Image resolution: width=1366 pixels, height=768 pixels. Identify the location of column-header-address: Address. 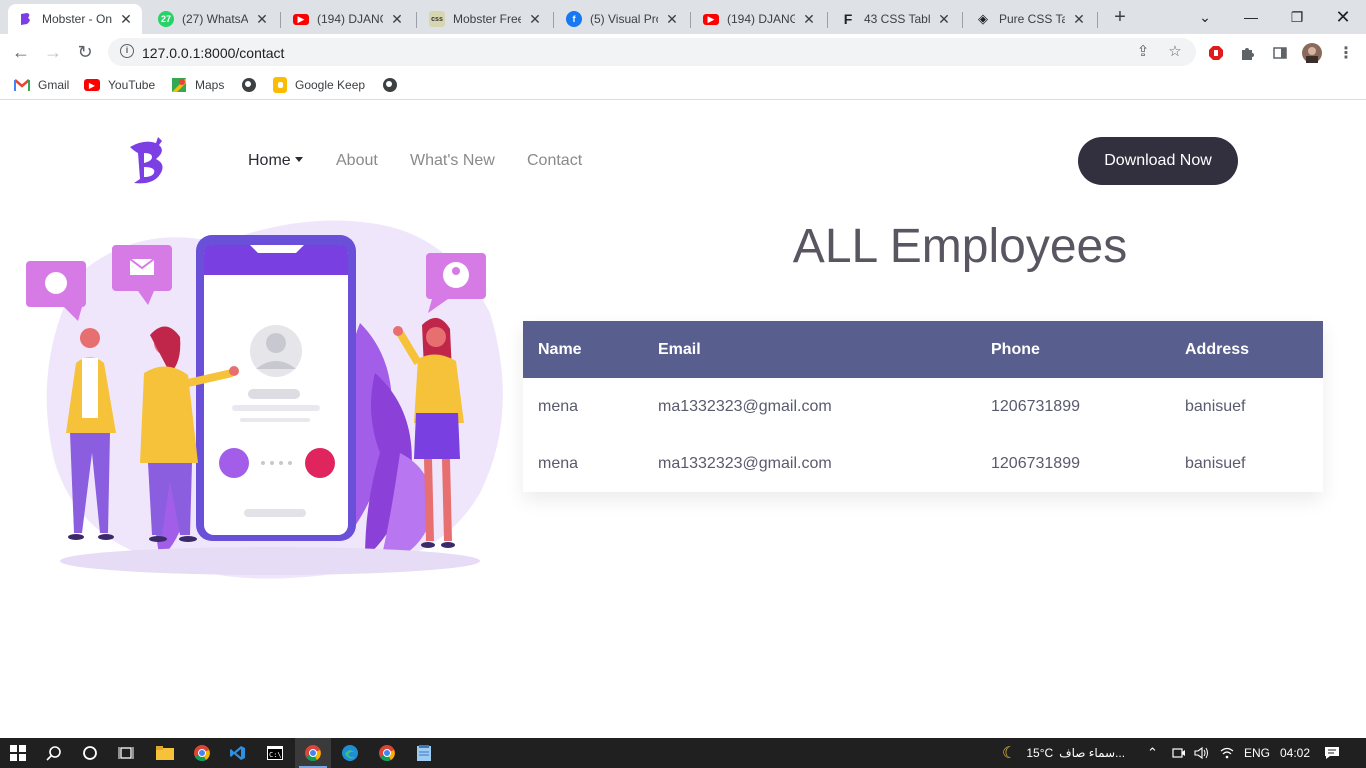
(1246, 349).